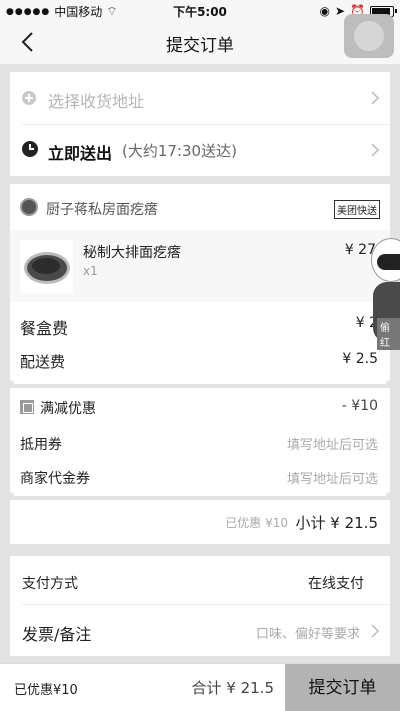  What do you see at coordinates (200, 207) in the screenshot?
I see `shop-header: 厨子蒋私房面疙瘩 美团快送` at bounding box center [200, 207].